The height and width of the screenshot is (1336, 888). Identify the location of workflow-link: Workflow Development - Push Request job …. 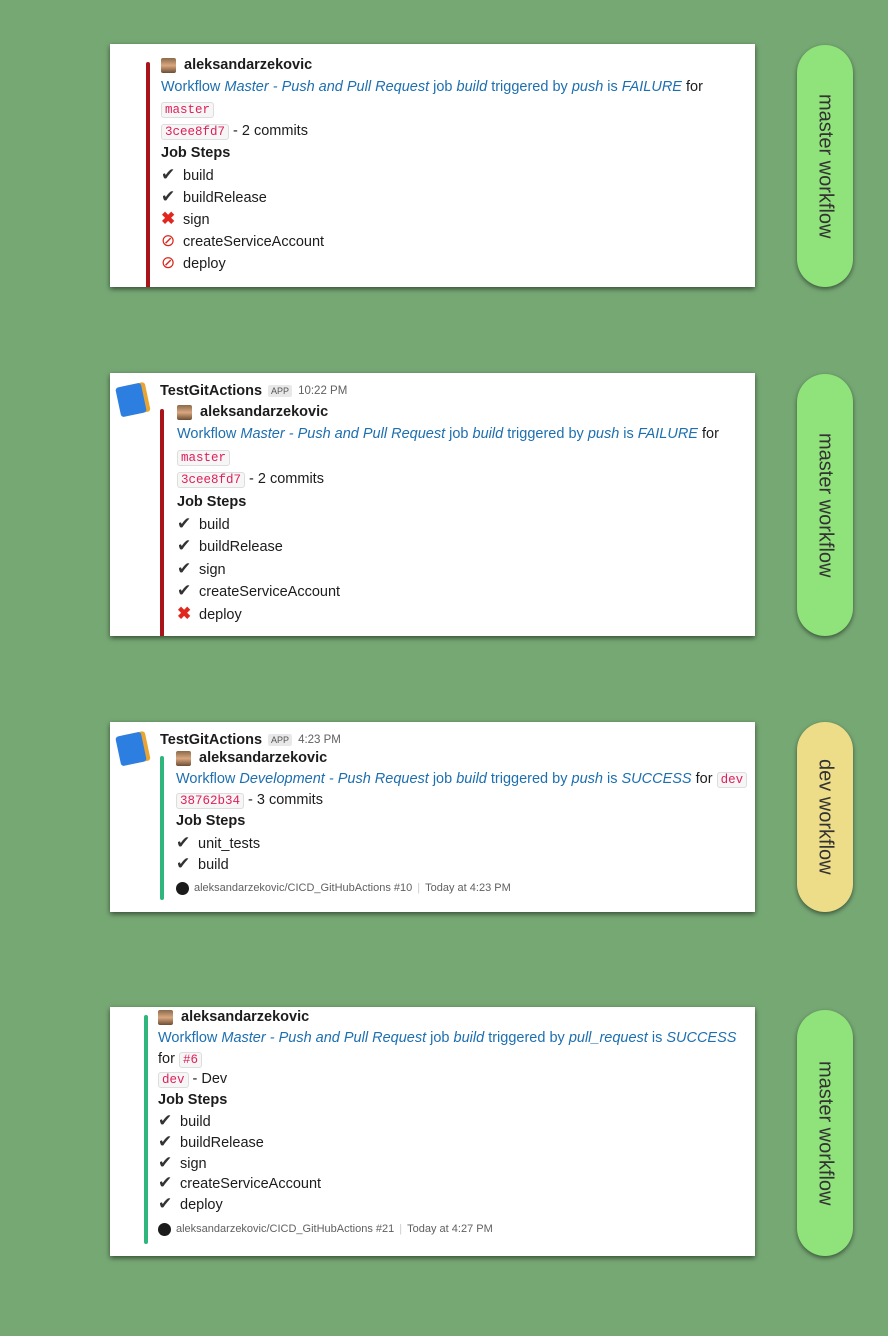
(434, 779).